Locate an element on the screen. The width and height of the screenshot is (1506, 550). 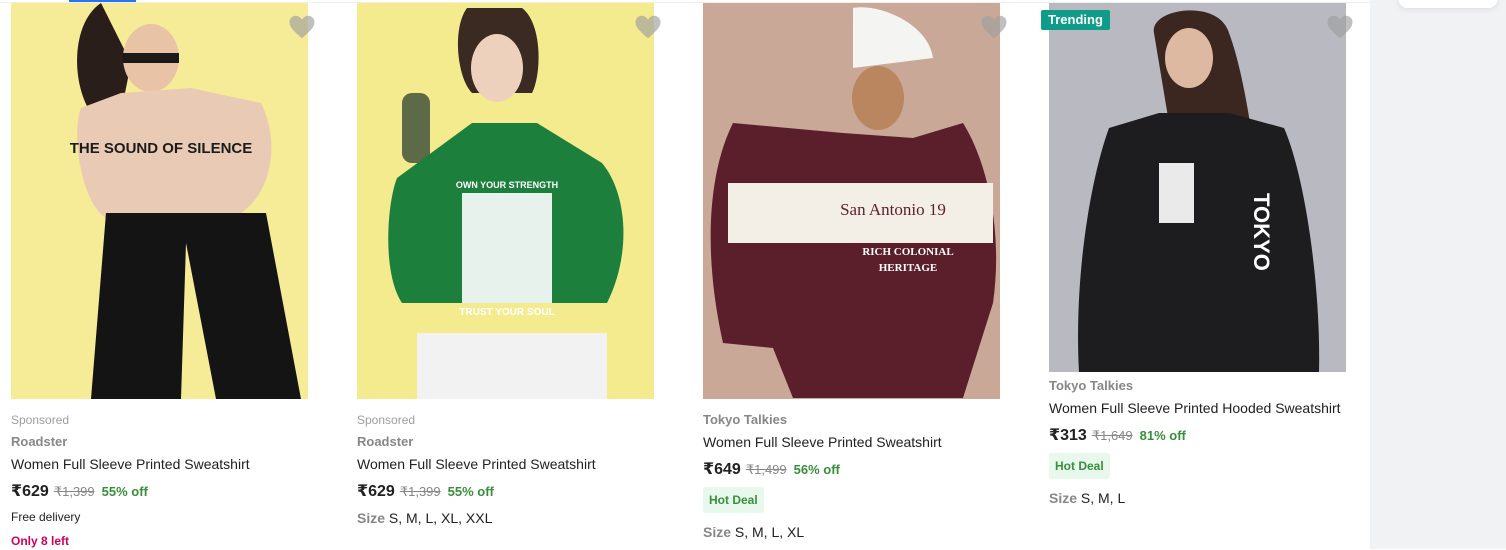
size-values: S, M, L, XL, XXL is located at coordinates (440, 518).